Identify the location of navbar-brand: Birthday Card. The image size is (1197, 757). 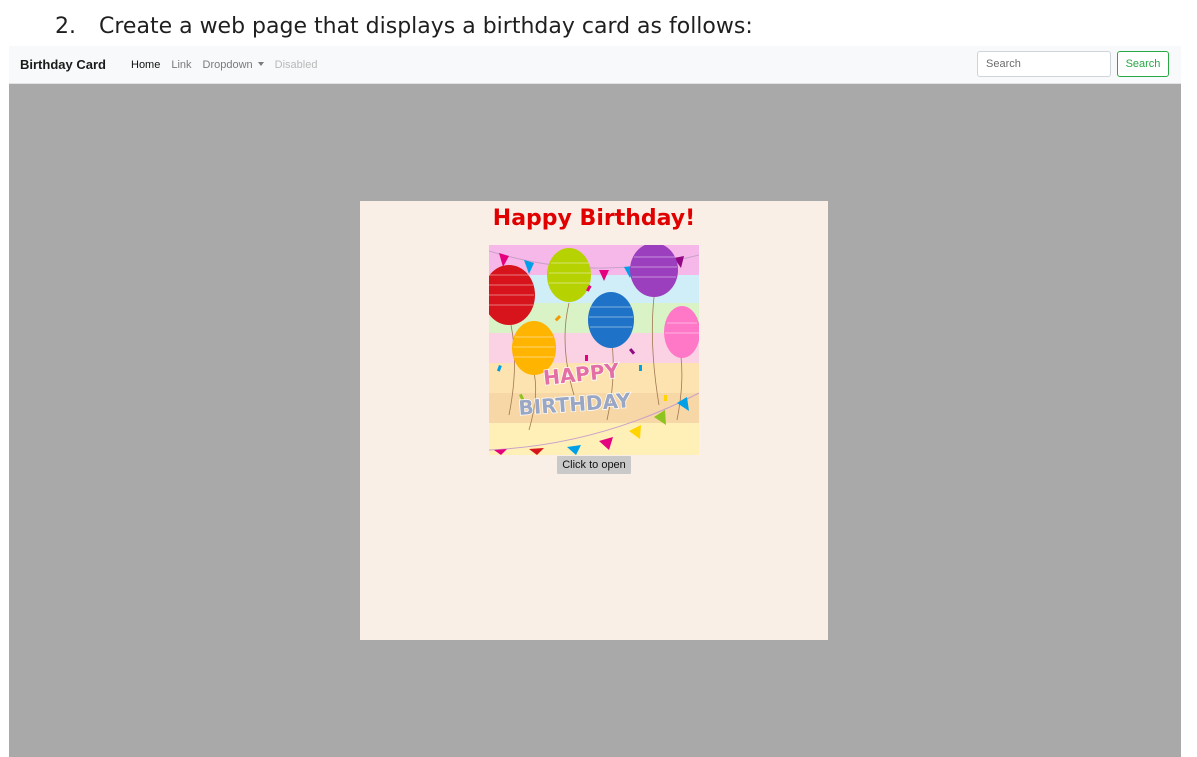
(63, 64).